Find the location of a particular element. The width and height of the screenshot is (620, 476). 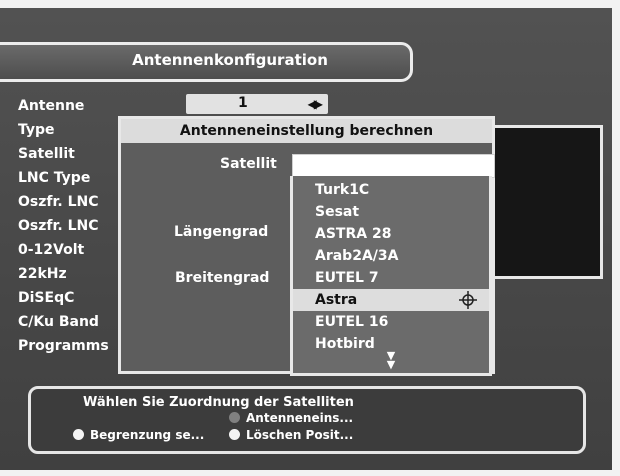

option-astra-label: Astra is located at coordinates (336, 300).